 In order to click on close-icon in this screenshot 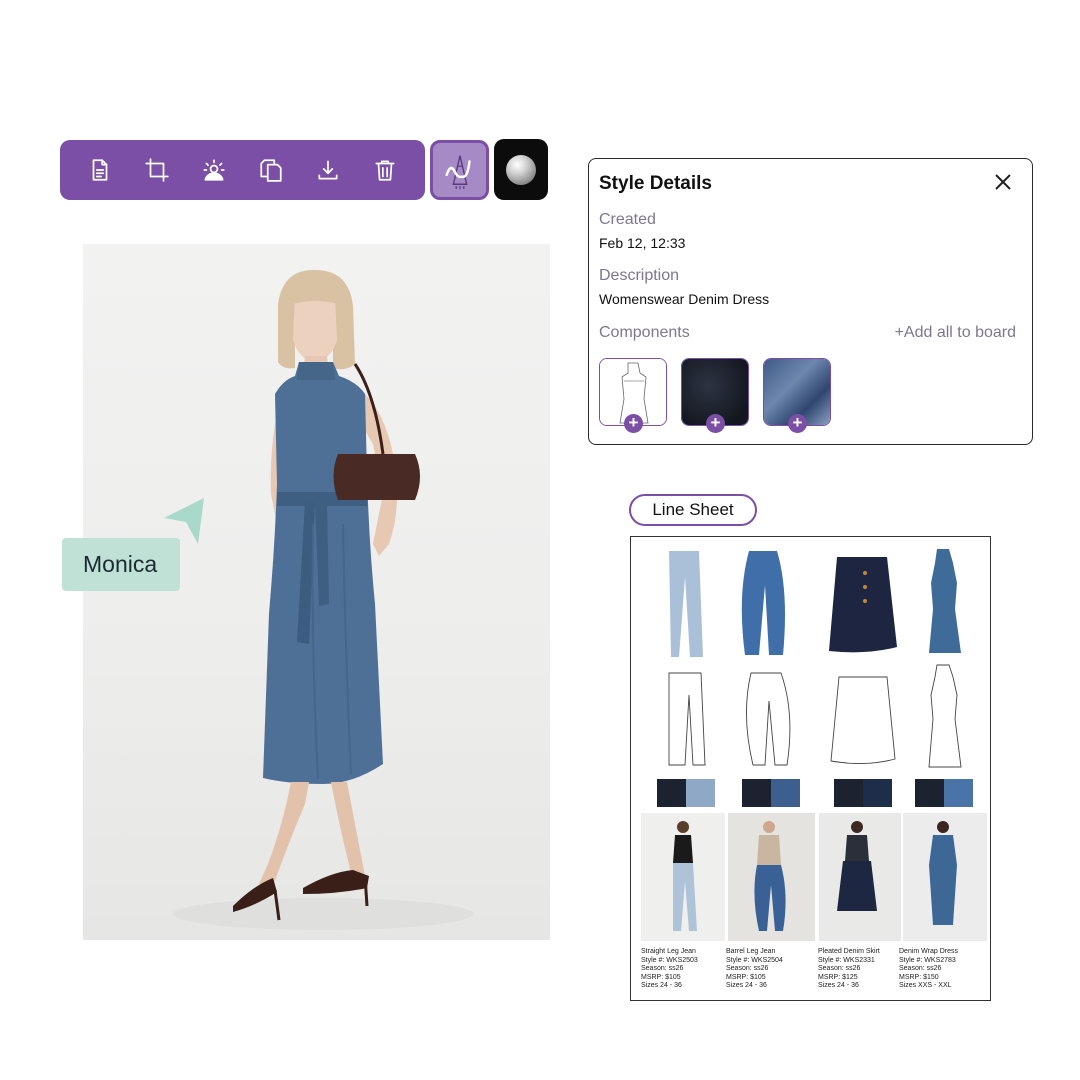, I will do `click(1003, 182)`.